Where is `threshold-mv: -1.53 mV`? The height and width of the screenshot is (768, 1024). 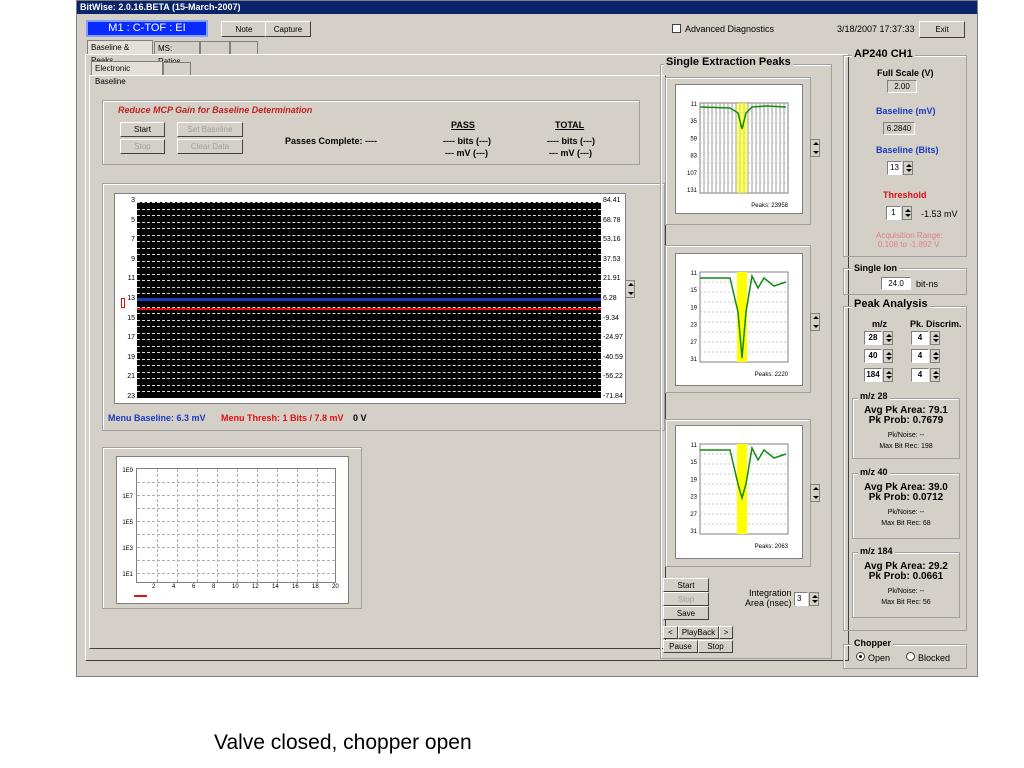
threshold-mv: -1.53 mV is located at coordinates (939, 214).